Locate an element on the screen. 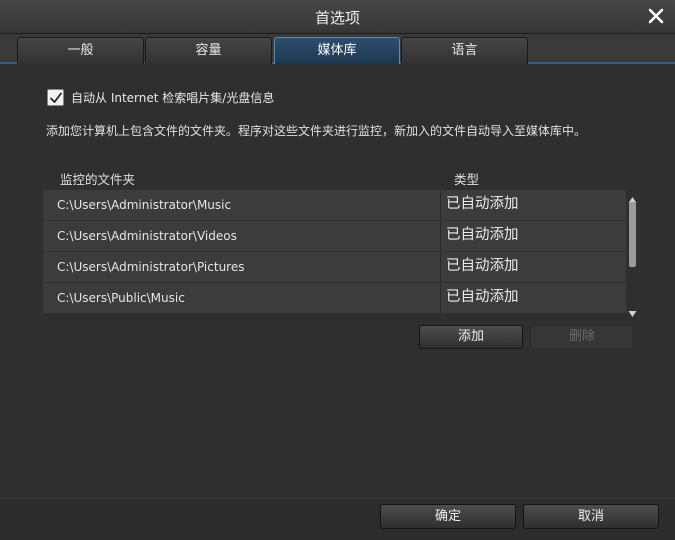  dialog-footer: 确定 取消 is located at coordinates (337, 519).